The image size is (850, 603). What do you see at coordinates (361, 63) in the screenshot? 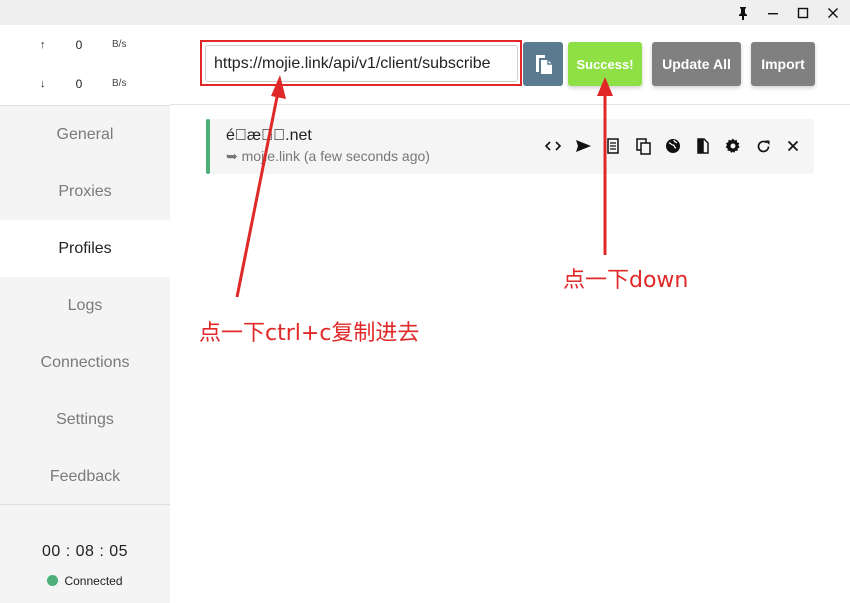
I see `annotation-highlight-box` at bounding box center [361, 63].